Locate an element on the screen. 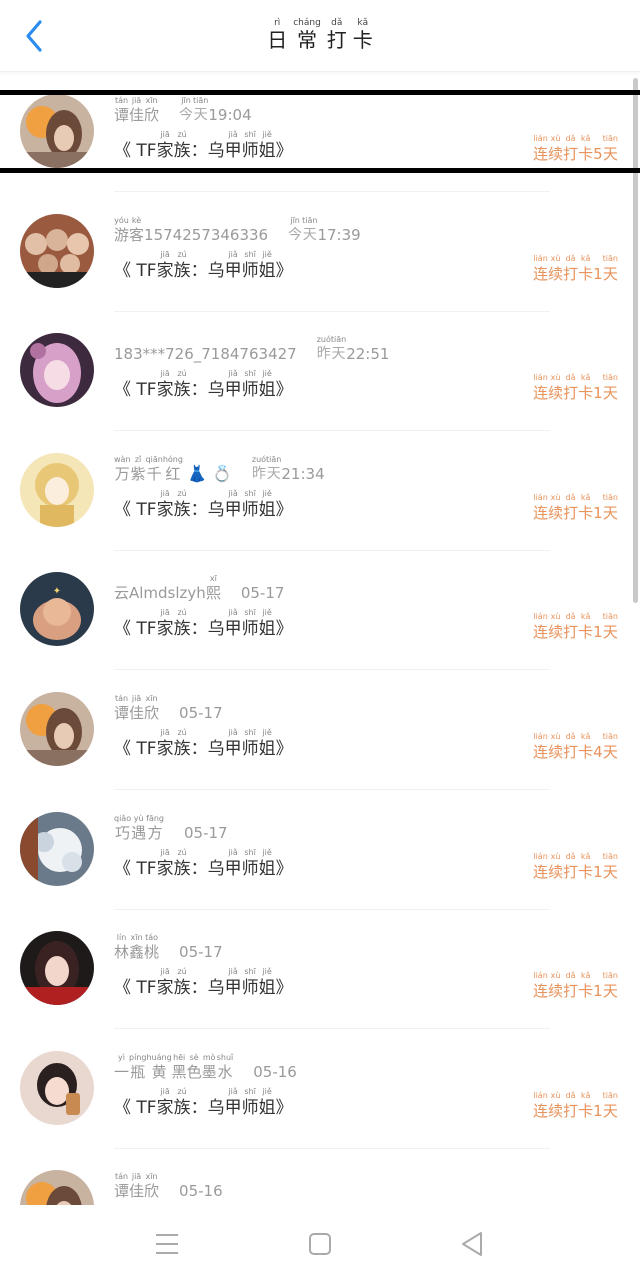 The image size is (640, 1278). ruby-char: fāng 方 is located at coordinates (155, 828).